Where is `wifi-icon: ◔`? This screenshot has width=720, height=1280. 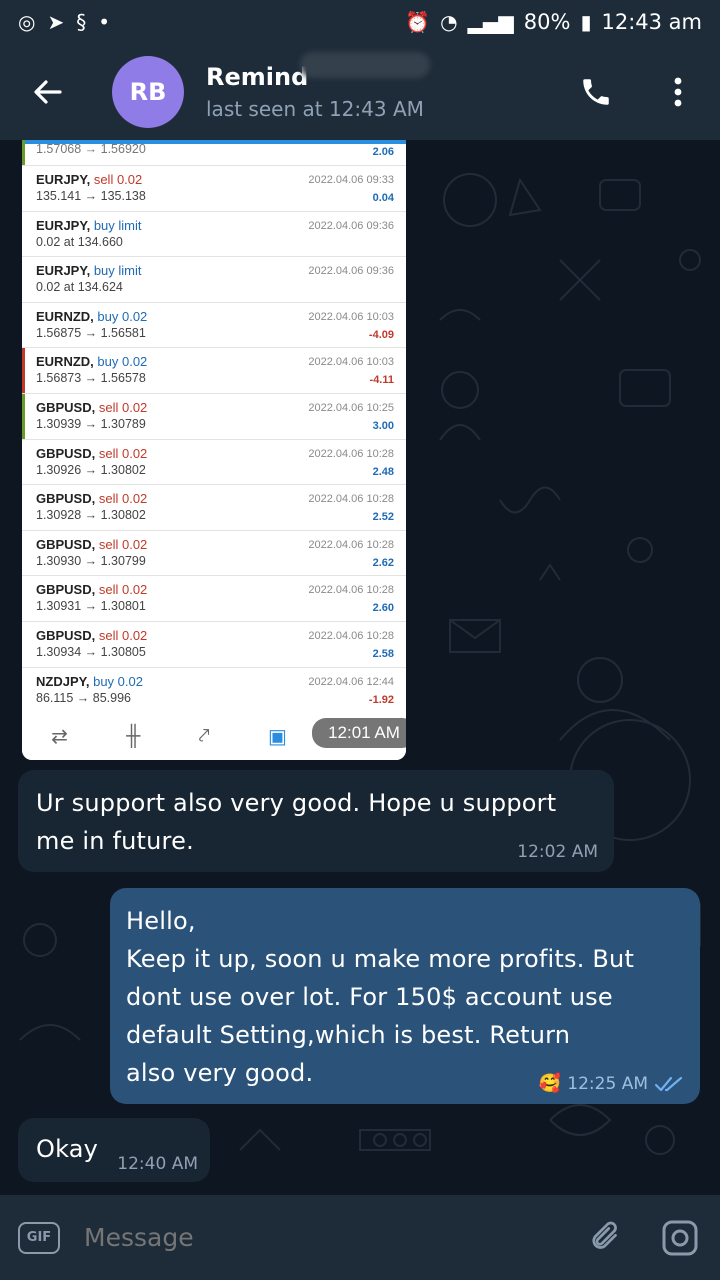
wifi-icon: ◔ is located at coordinates (449, 22).